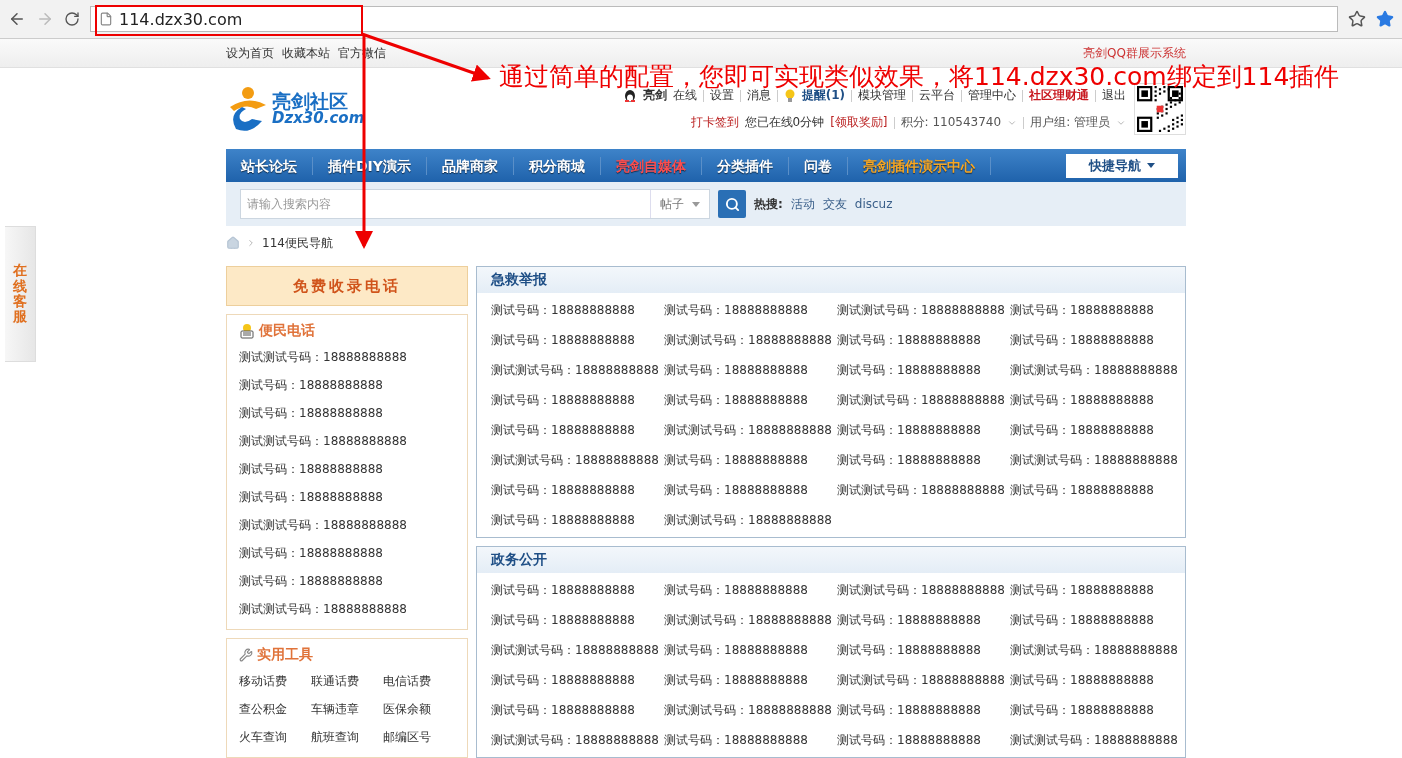  I want to click on bookmark-icon, so click(1385, 19).